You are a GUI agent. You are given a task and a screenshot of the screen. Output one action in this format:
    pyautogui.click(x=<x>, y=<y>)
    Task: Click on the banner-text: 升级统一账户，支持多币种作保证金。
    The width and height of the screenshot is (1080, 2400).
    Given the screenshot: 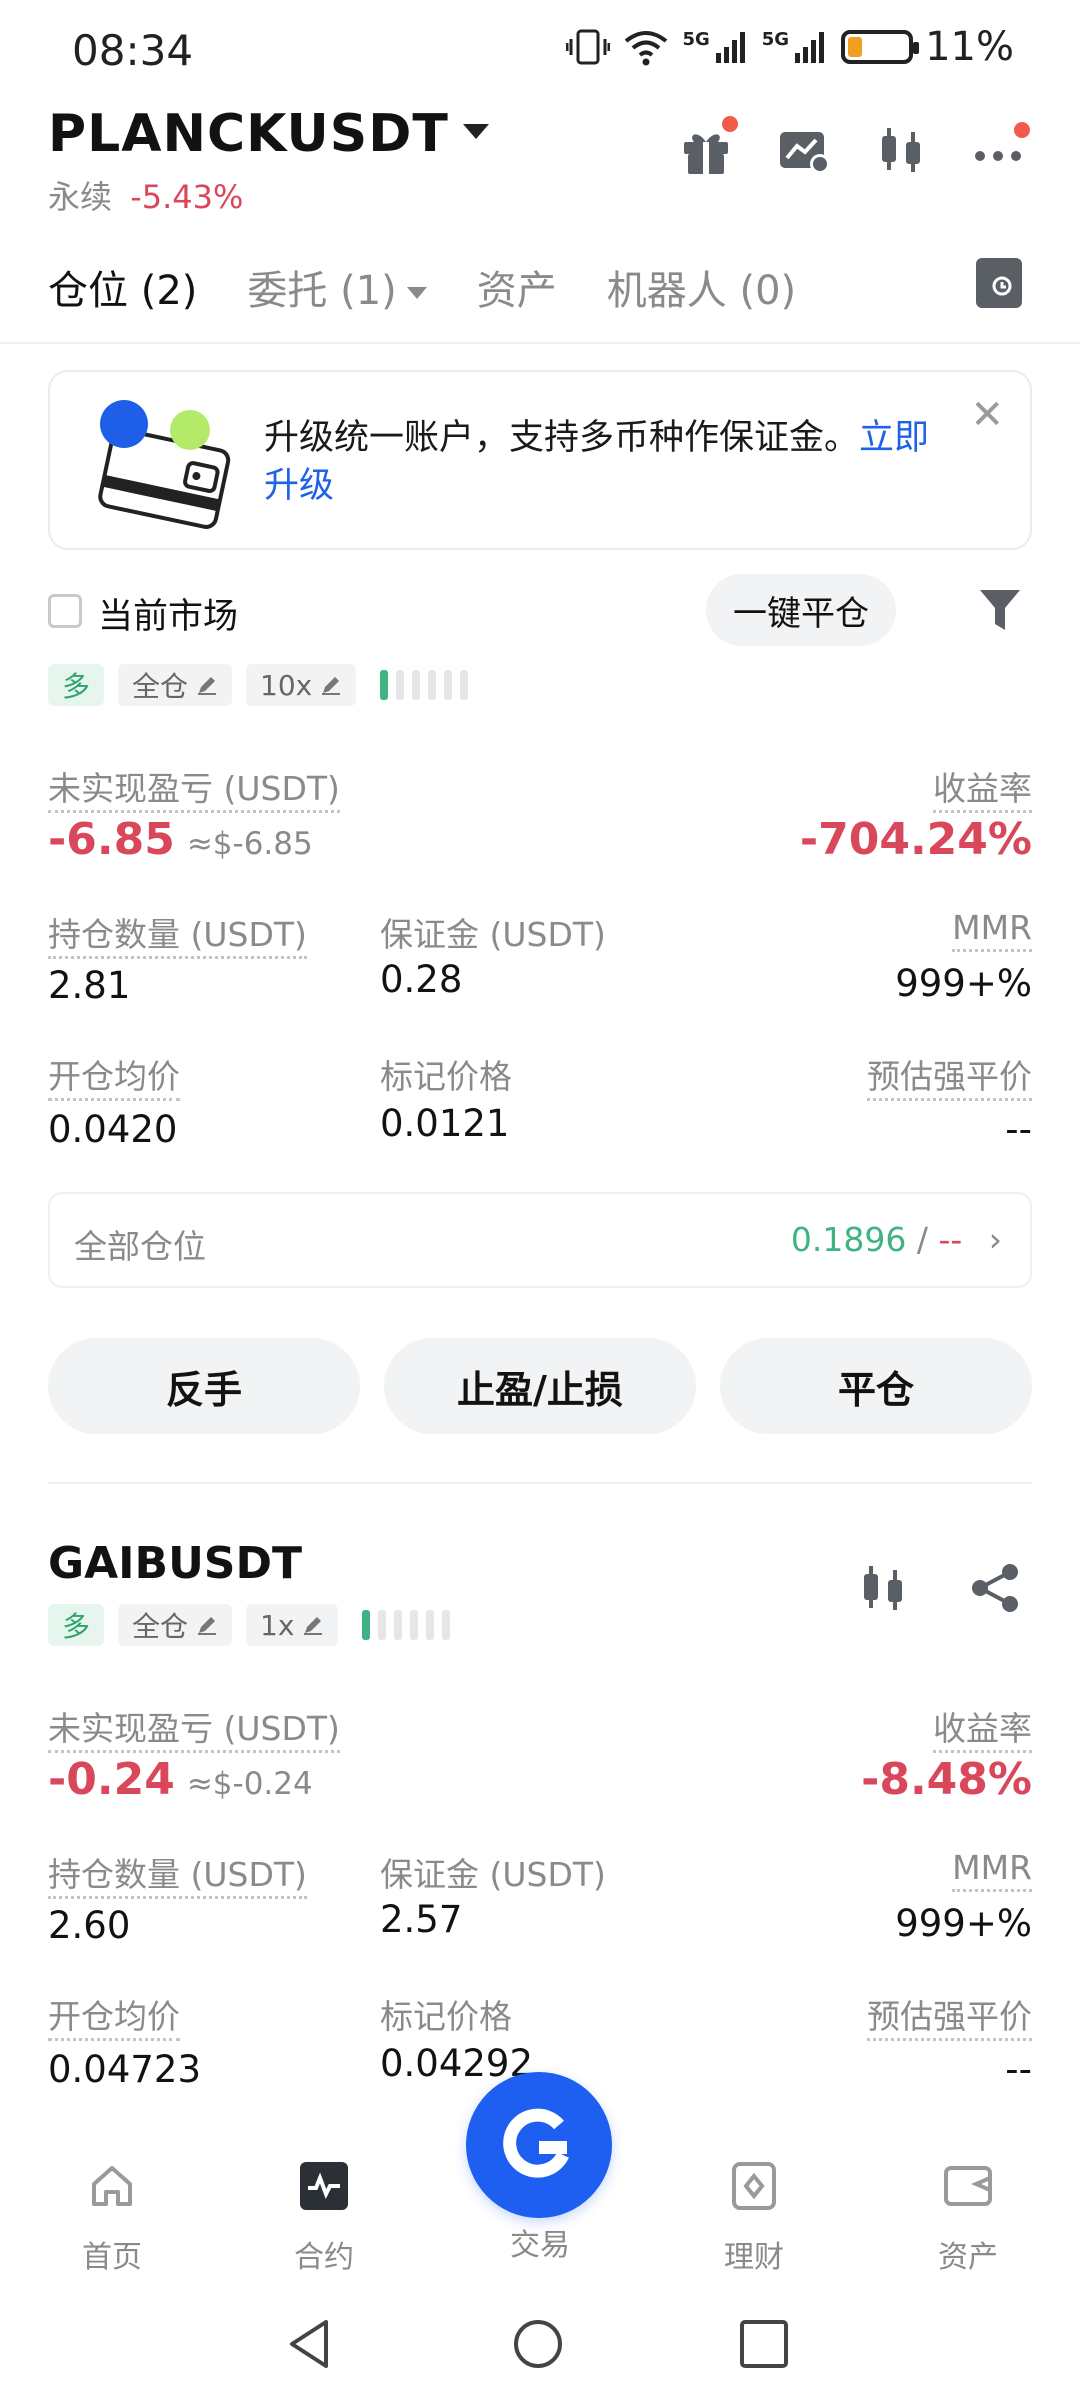 What is the action you would take?
    pyautogui.click(x=562, y=438)
    